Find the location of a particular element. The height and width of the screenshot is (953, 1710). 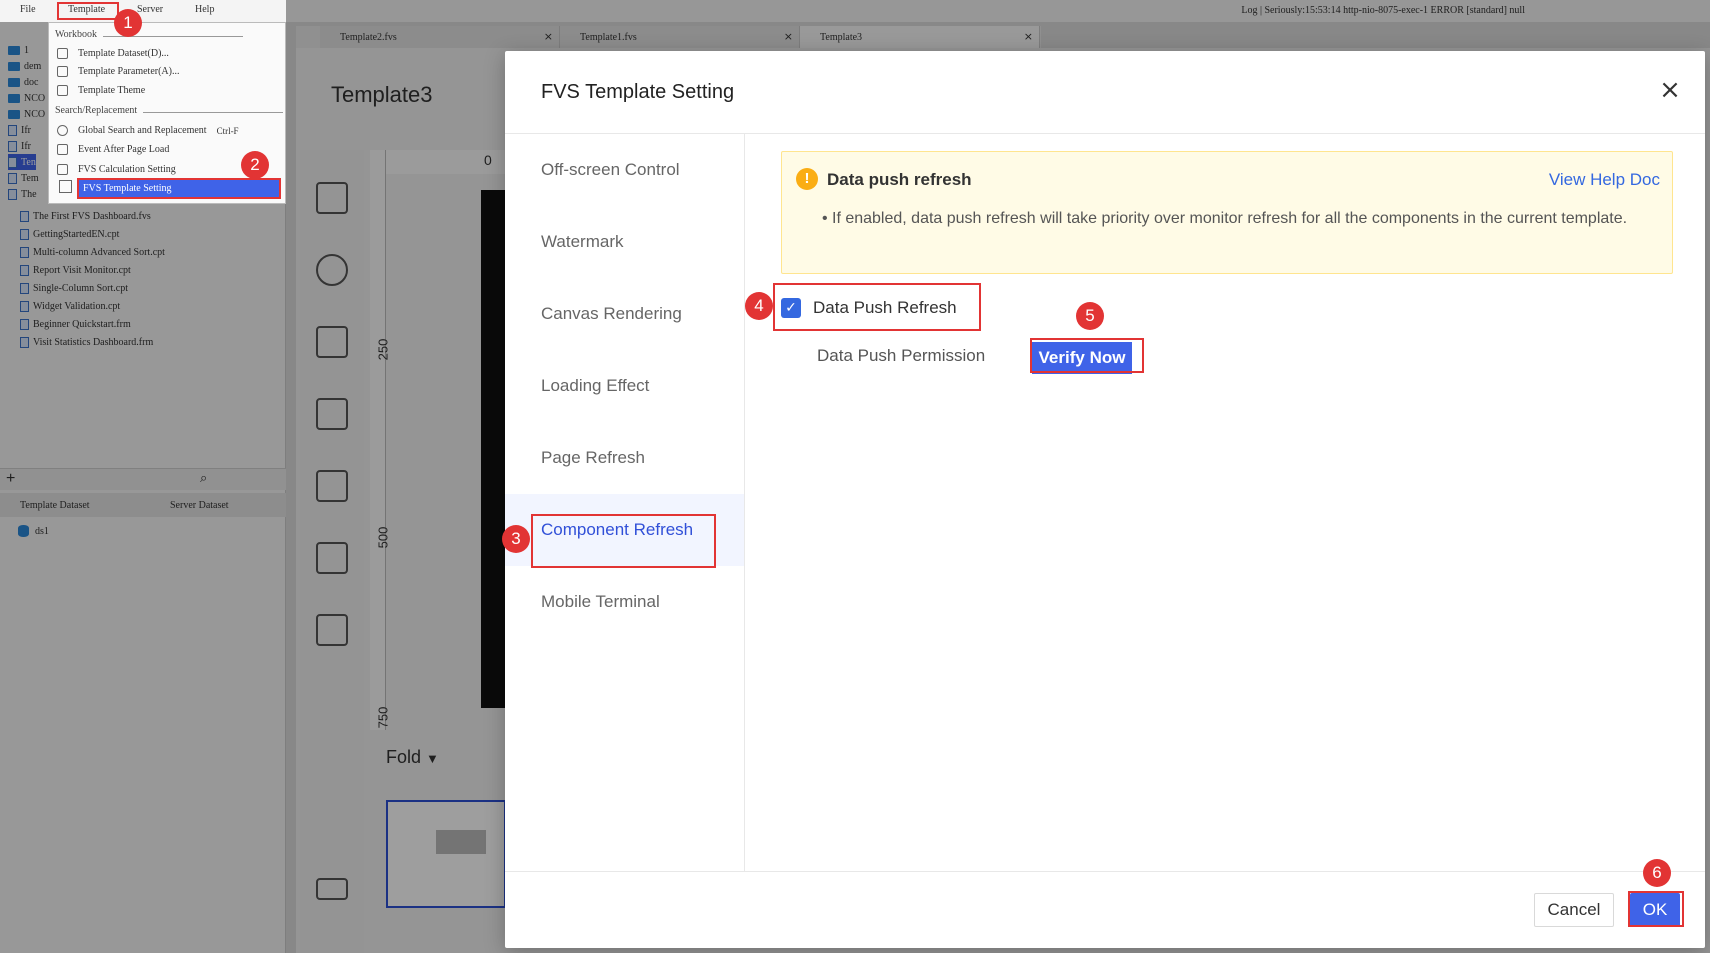

dialog-title: FVS Template Setting is located at coordinates (638, 92).